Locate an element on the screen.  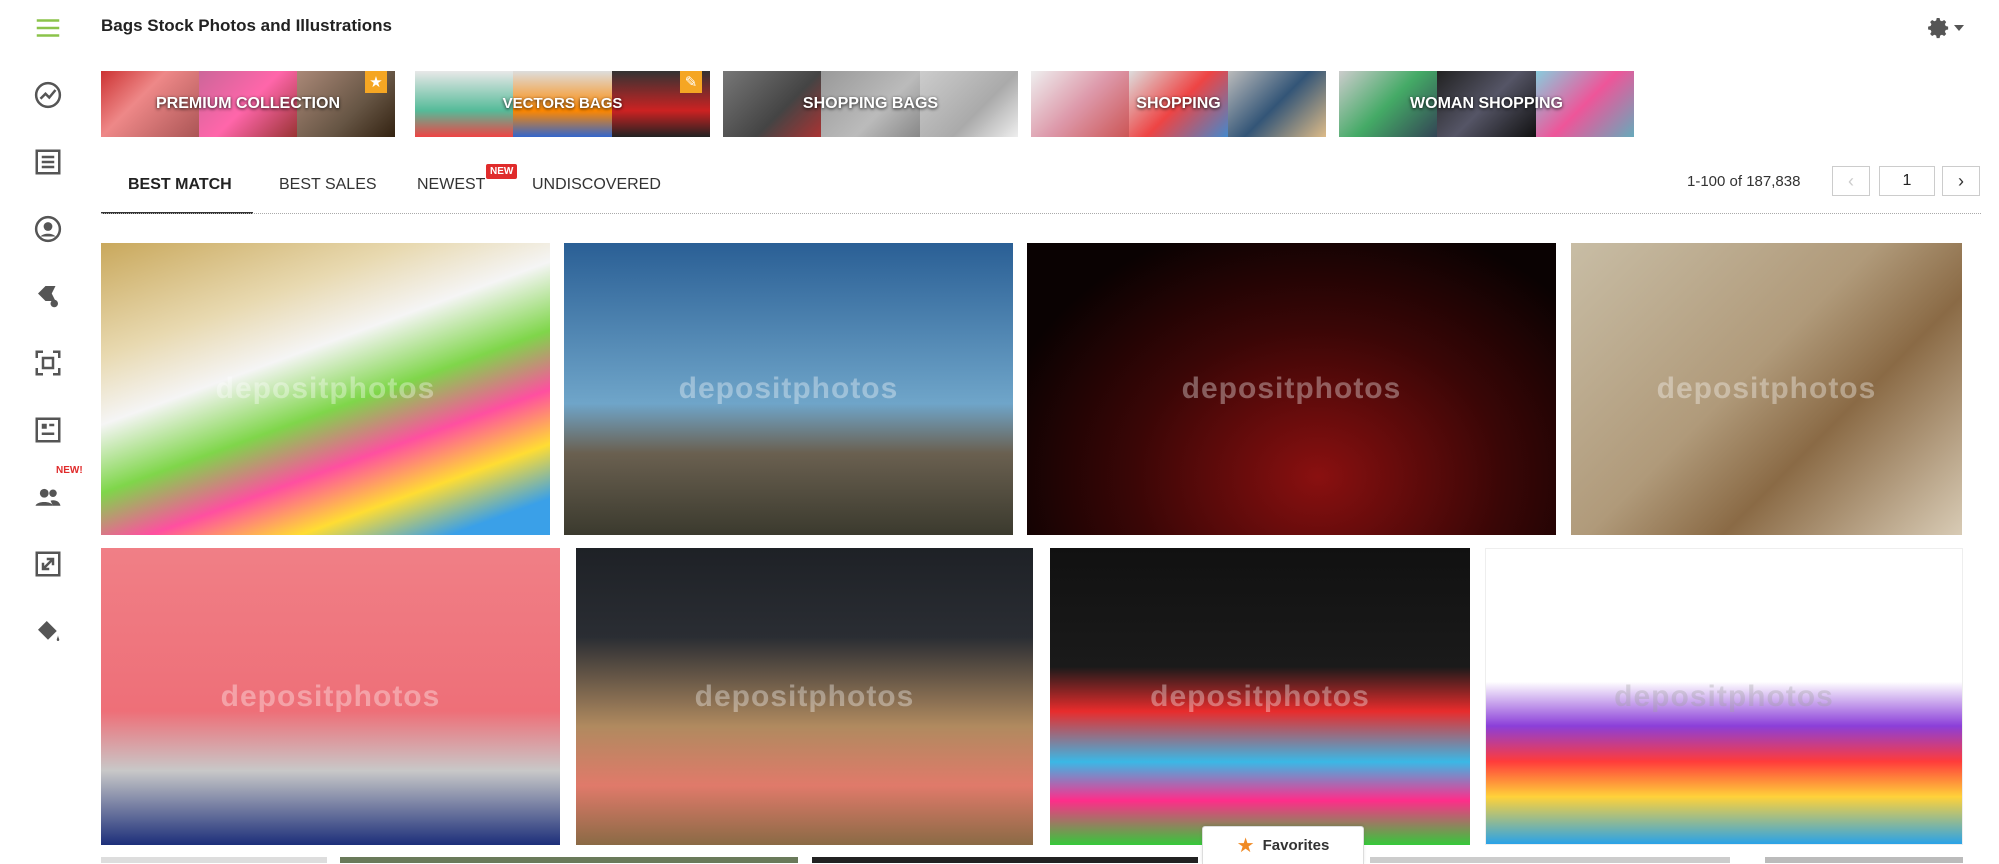
article-icon is located at coordinates (48, 430).